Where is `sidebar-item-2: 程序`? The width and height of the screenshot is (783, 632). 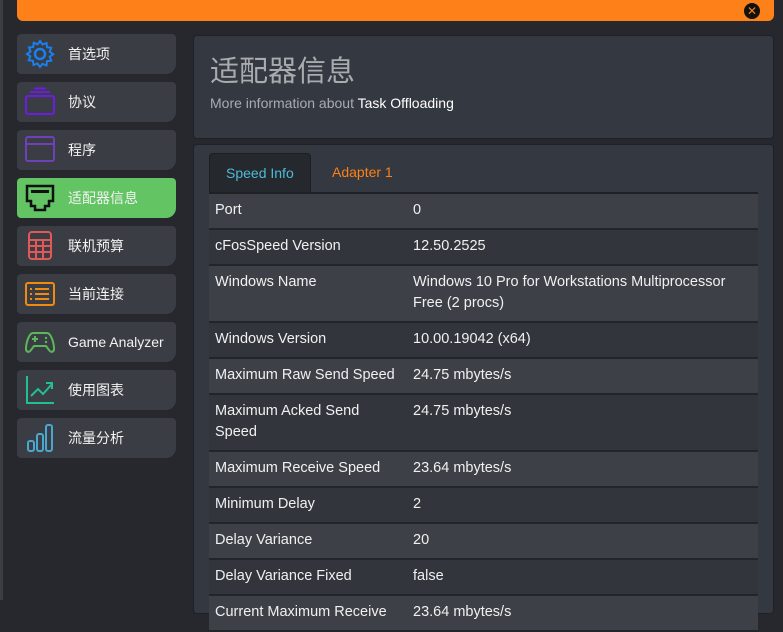
sidebar-item-2: 程序 is located at coordinates (96, 150).